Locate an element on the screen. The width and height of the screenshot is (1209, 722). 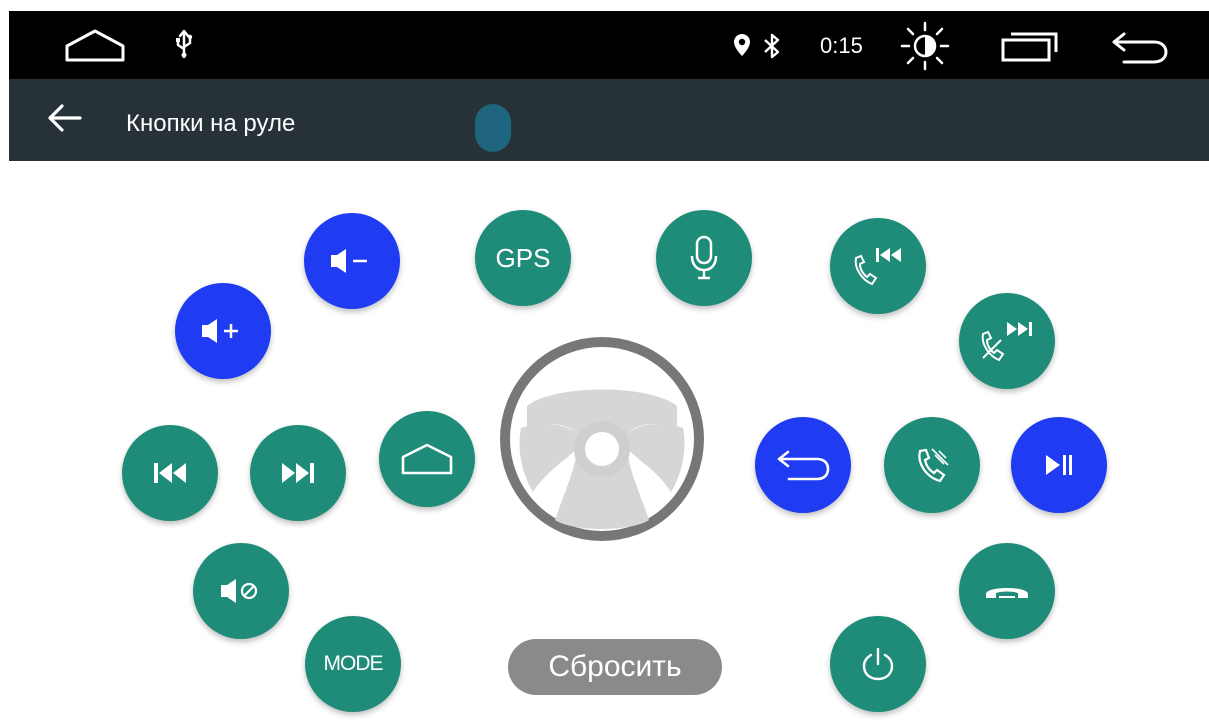
voice-button is located at coordinates (704, 258).